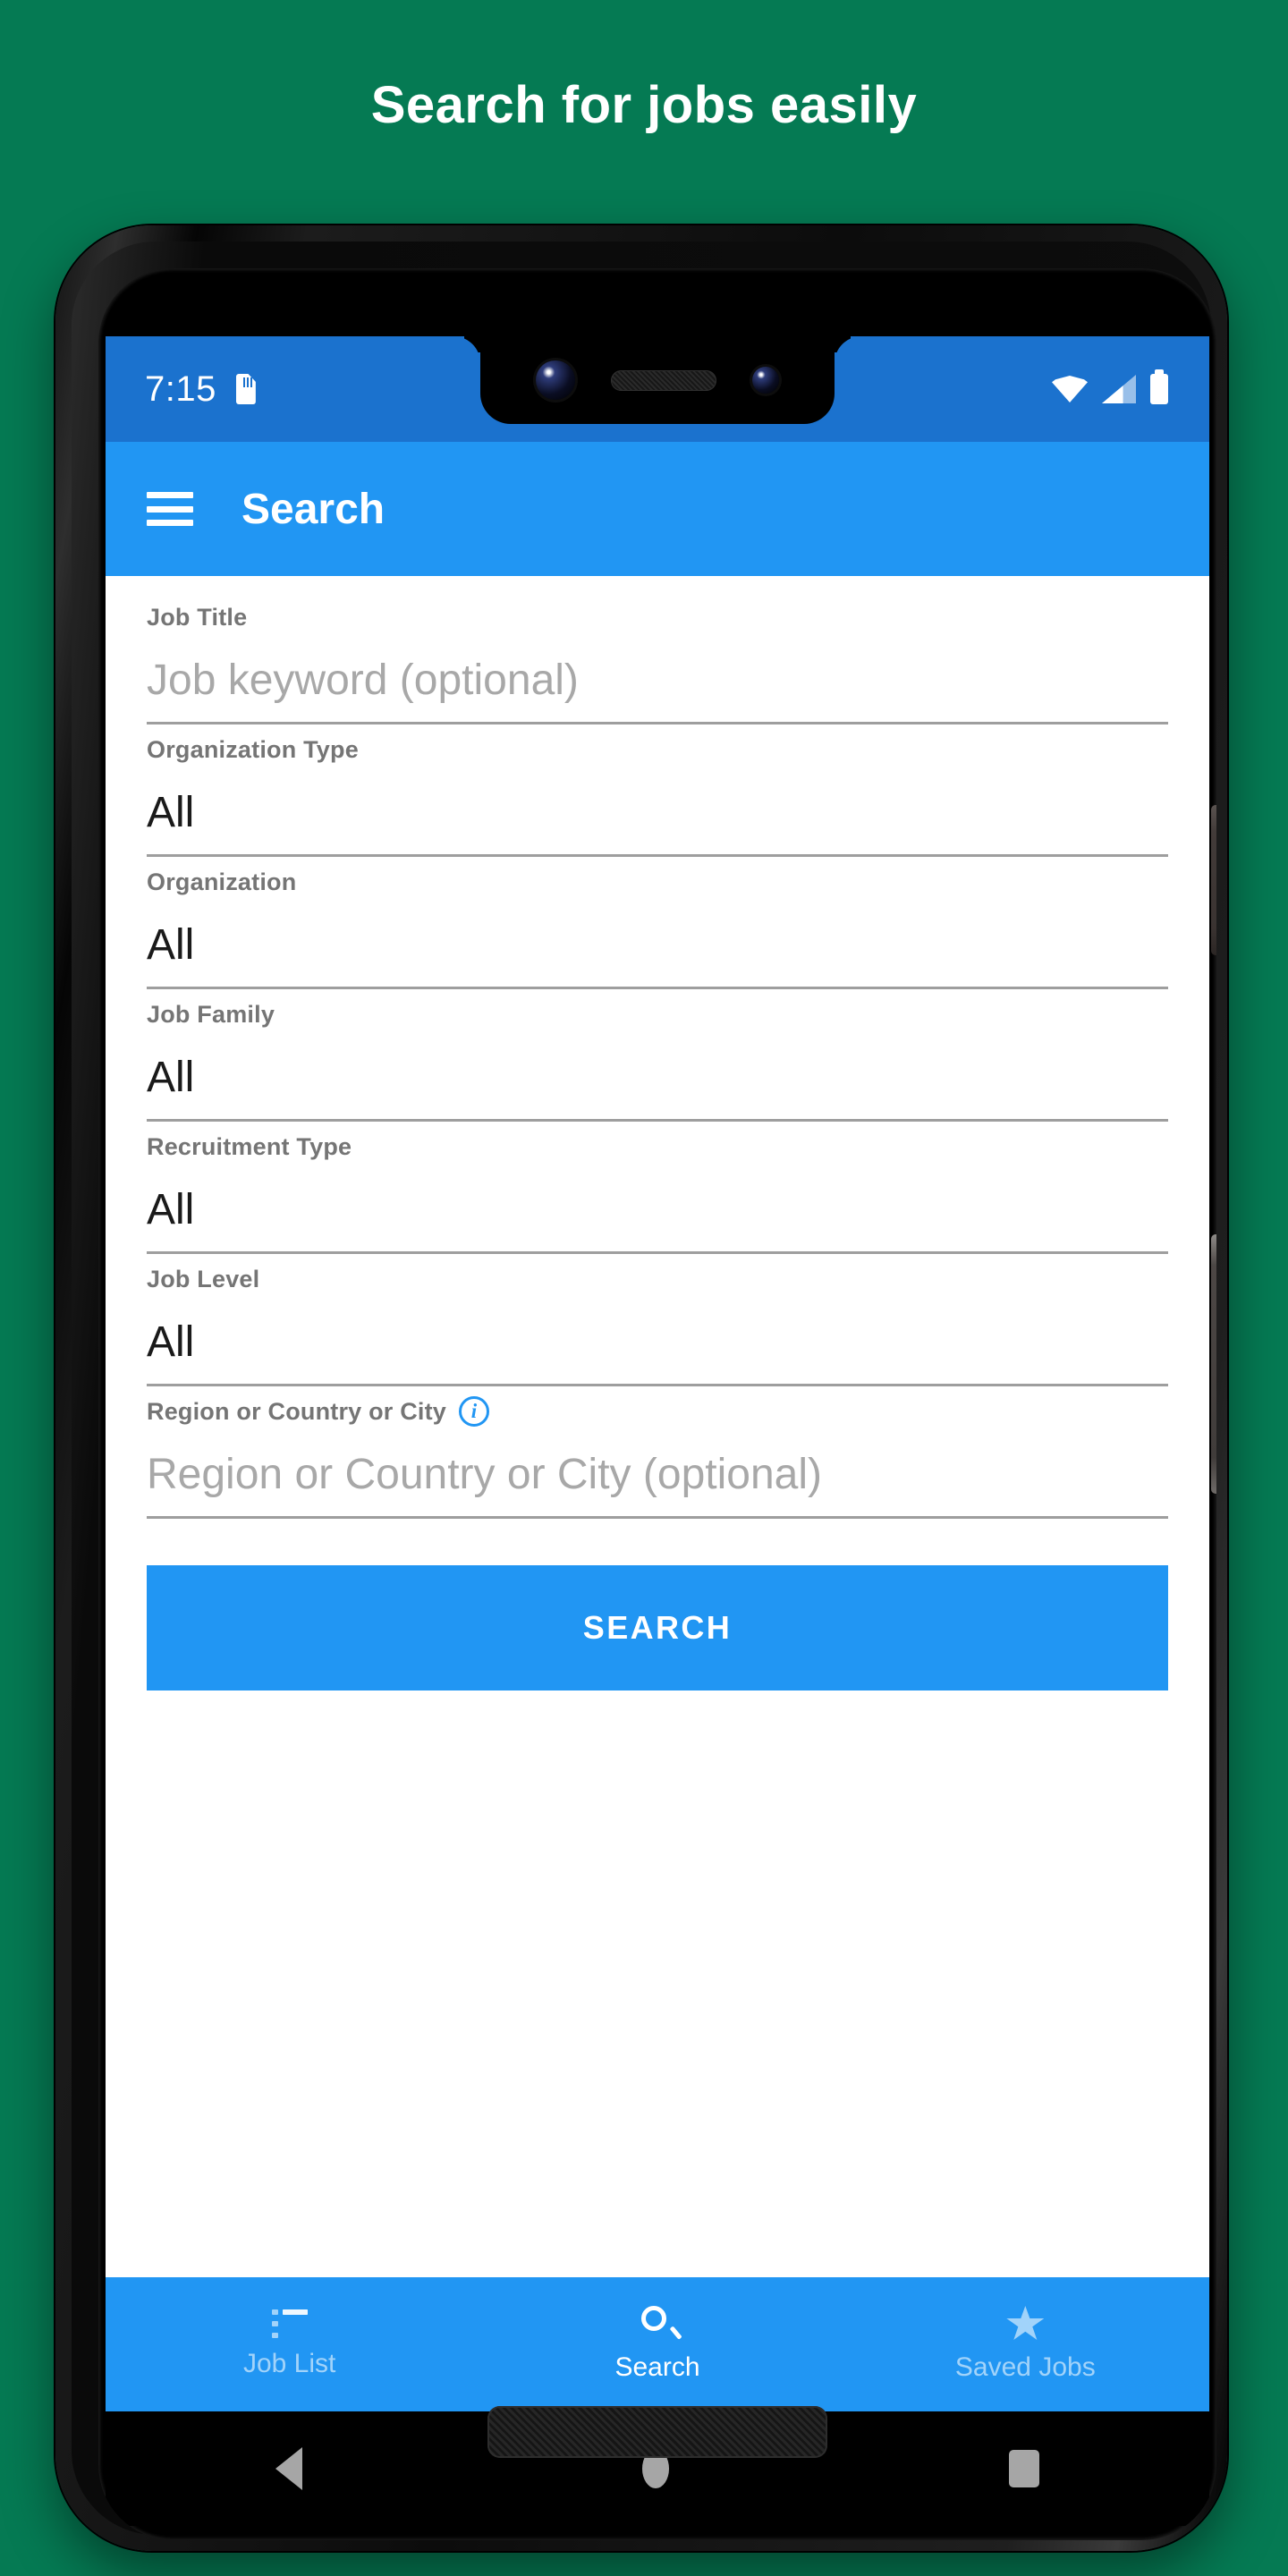 The height and width of the screenshot is (2576, 1288). I want to click on nav-item-saved-jobs: Saved Jobs, so click(1025, 2344).